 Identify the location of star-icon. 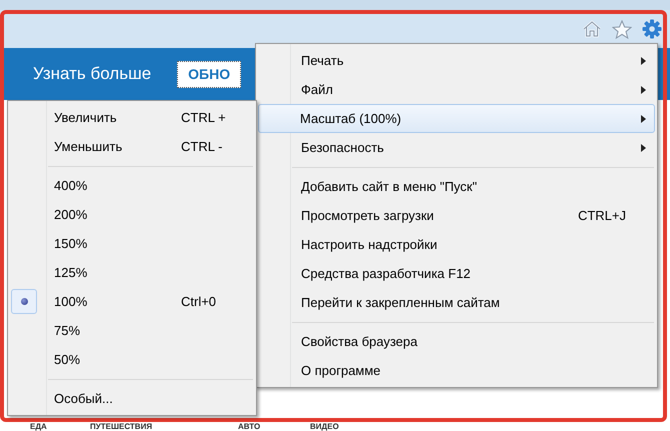
(622, 29).